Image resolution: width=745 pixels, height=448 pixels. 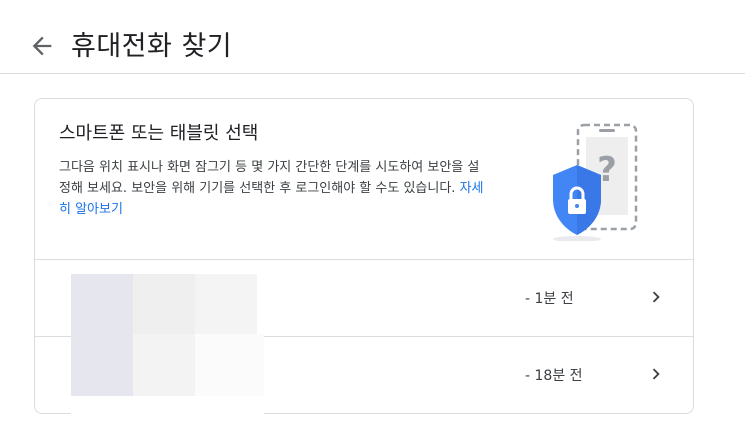 What do you see at coordinates (549, 299) in the screenshot?
I see `device-last-seen: - 1분 전` at bounding box center [549, 299].